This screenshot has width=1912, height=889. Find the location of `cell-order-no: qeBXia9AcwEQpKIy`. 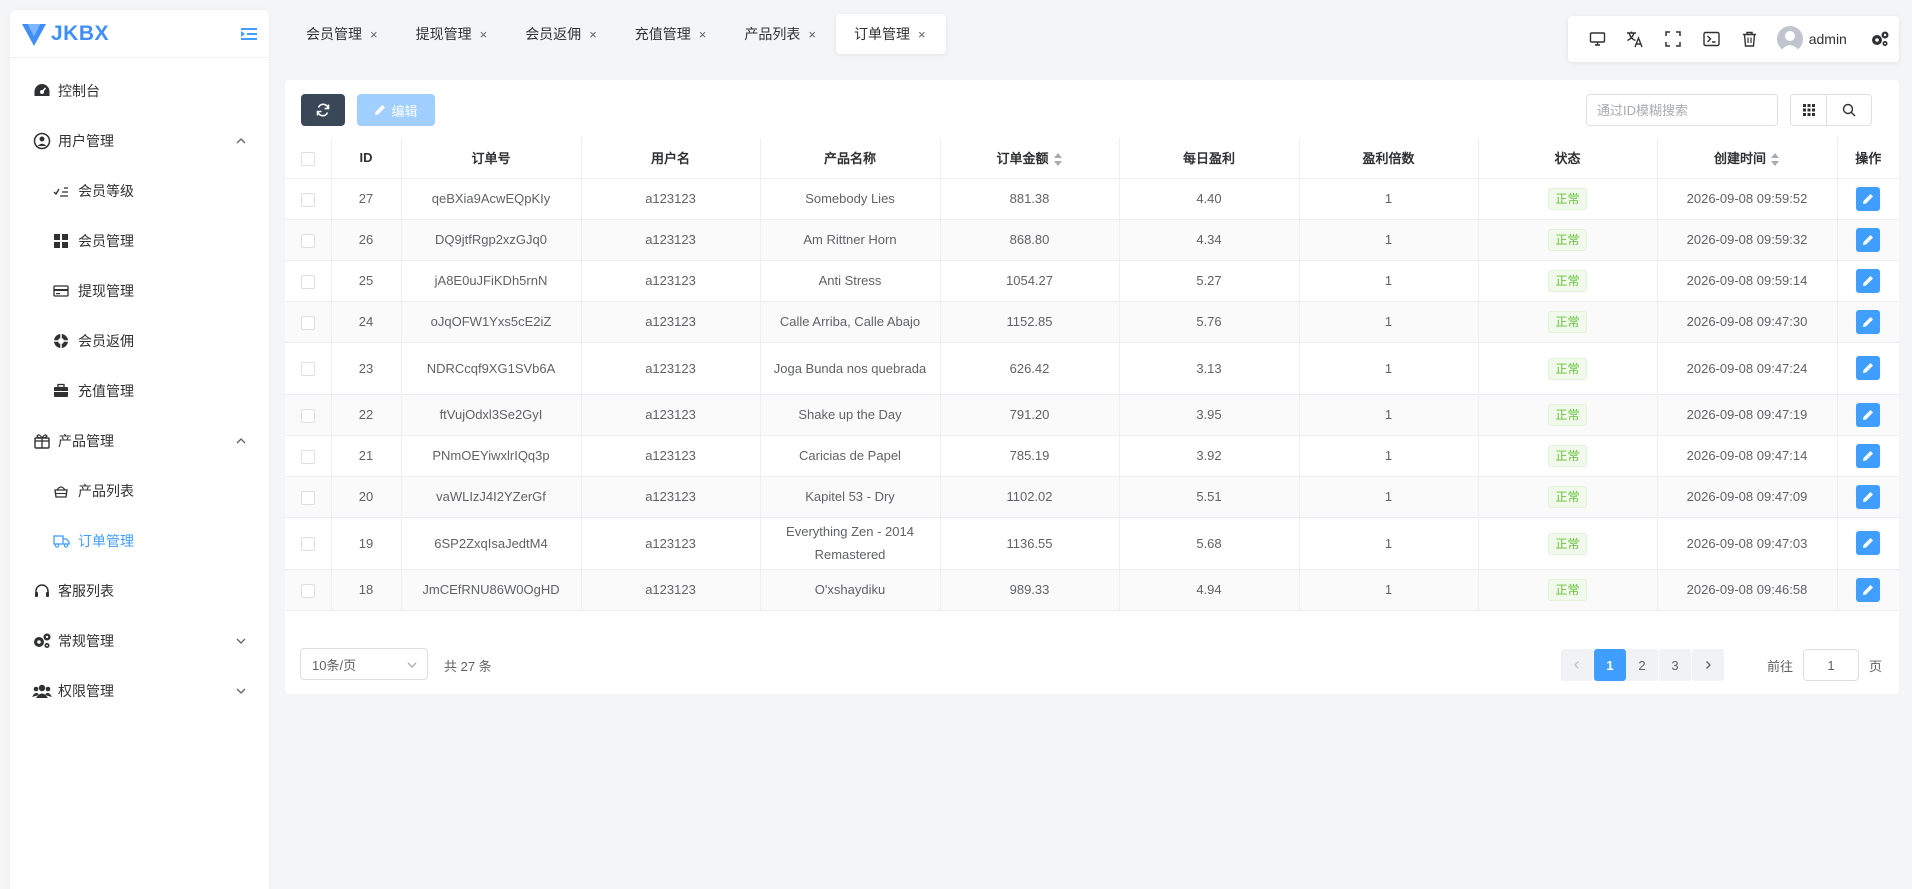

cell-order-no: qeBXia9AcwEQpKIy is located at coordinates (491, 199).